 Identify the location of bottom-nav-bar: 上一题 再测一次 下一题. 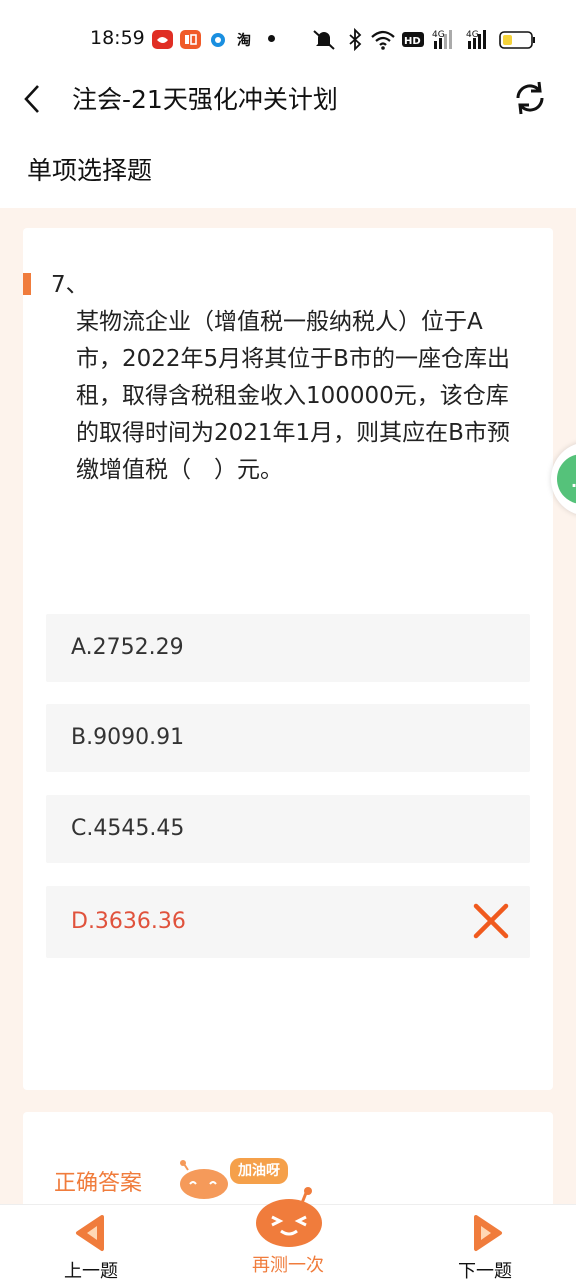
(288, 1233).